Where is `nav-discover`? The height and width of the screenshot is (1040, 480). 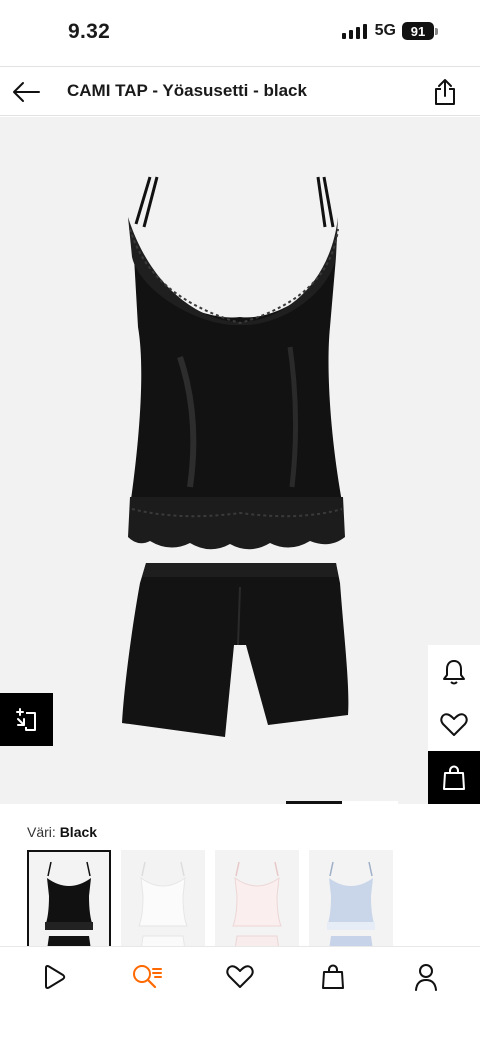 nav-discover is located at coordinates (54, 977).